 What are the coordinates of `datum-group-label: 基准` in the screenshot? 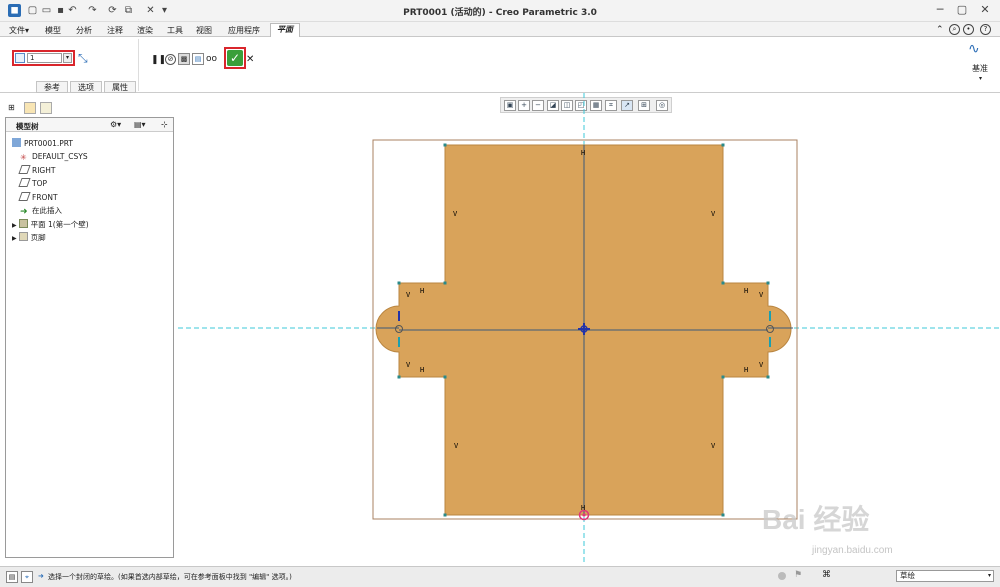 It's located at (980, 68).